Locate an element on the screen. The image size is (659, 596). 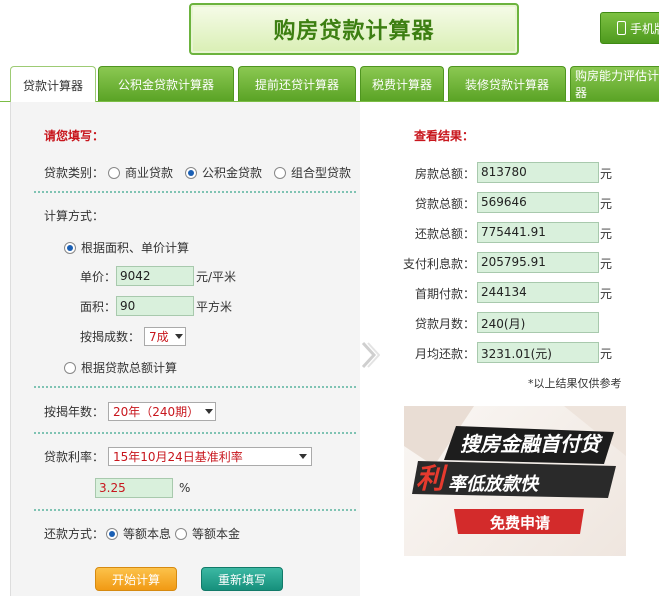
radio-equal-principal is located at coordinates (181, 533).